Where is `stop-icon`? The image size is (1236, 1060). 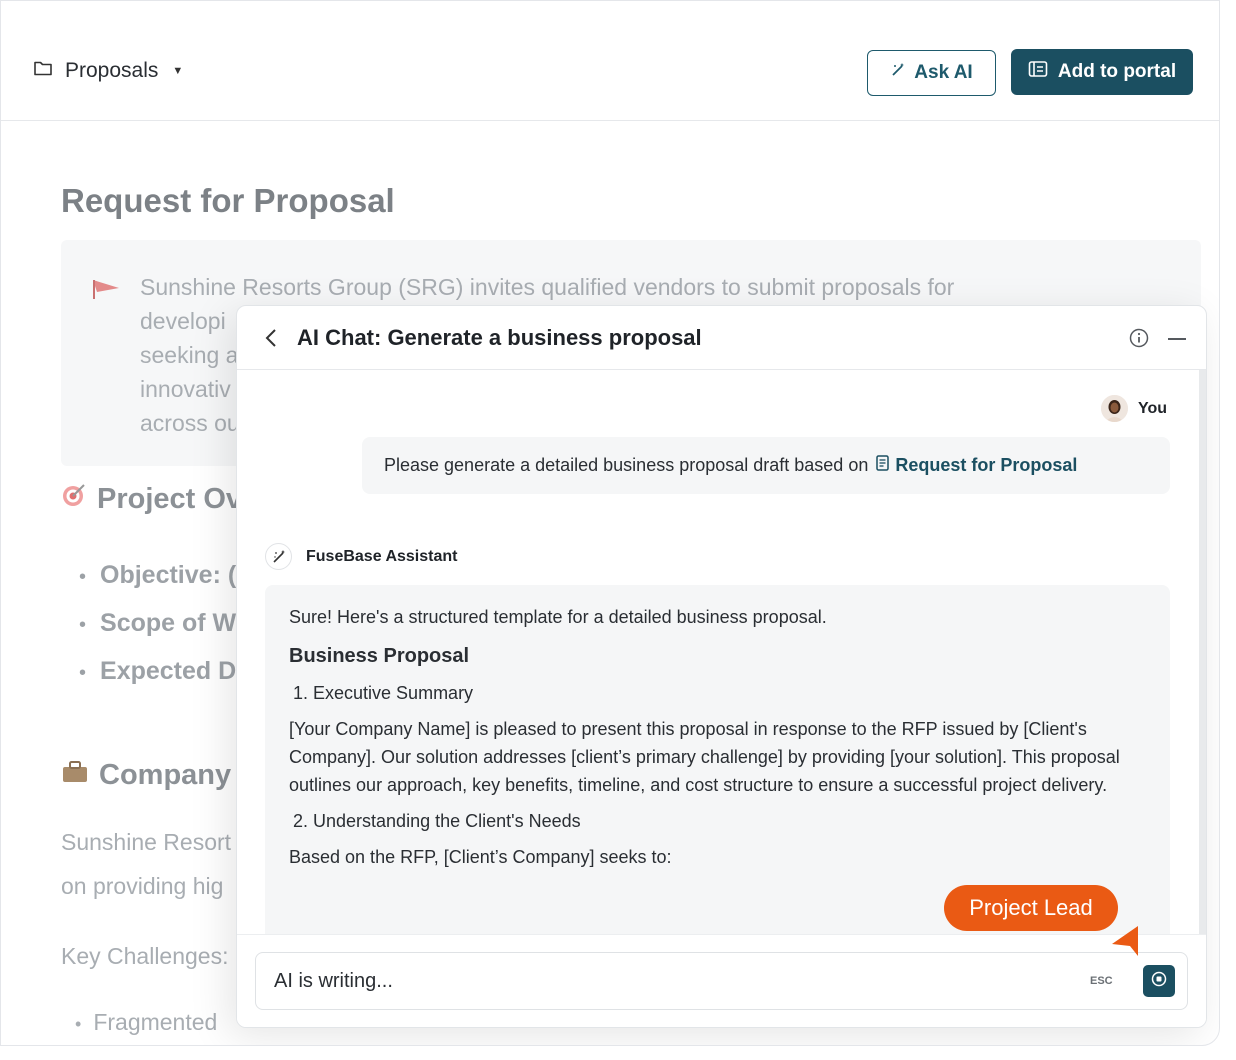 stop-icon is located at coordinates (1159, 981).